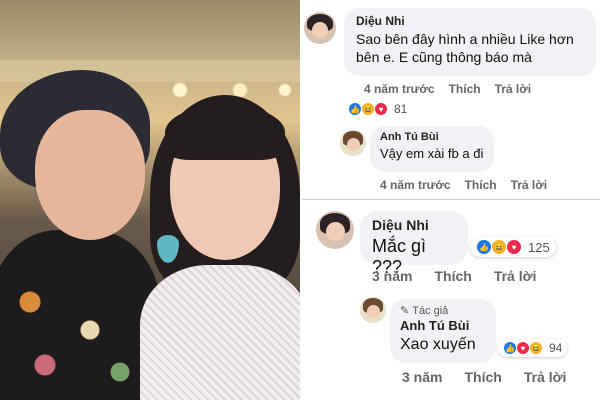 The height and width of the screenshot is (400, 600). I want to click on reply-text: Vậy em xài fb a đi, so click(432, 153).